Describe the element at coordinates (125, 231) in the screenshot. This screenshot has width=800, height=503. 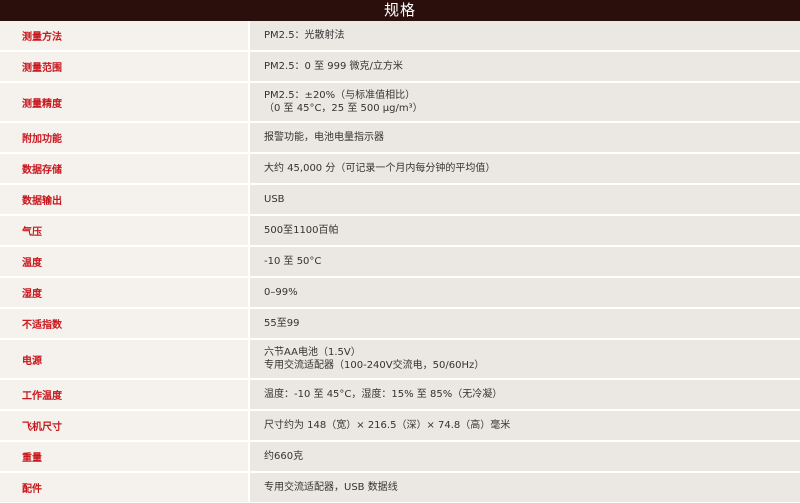
I see `spec-label: 气压` at that location.